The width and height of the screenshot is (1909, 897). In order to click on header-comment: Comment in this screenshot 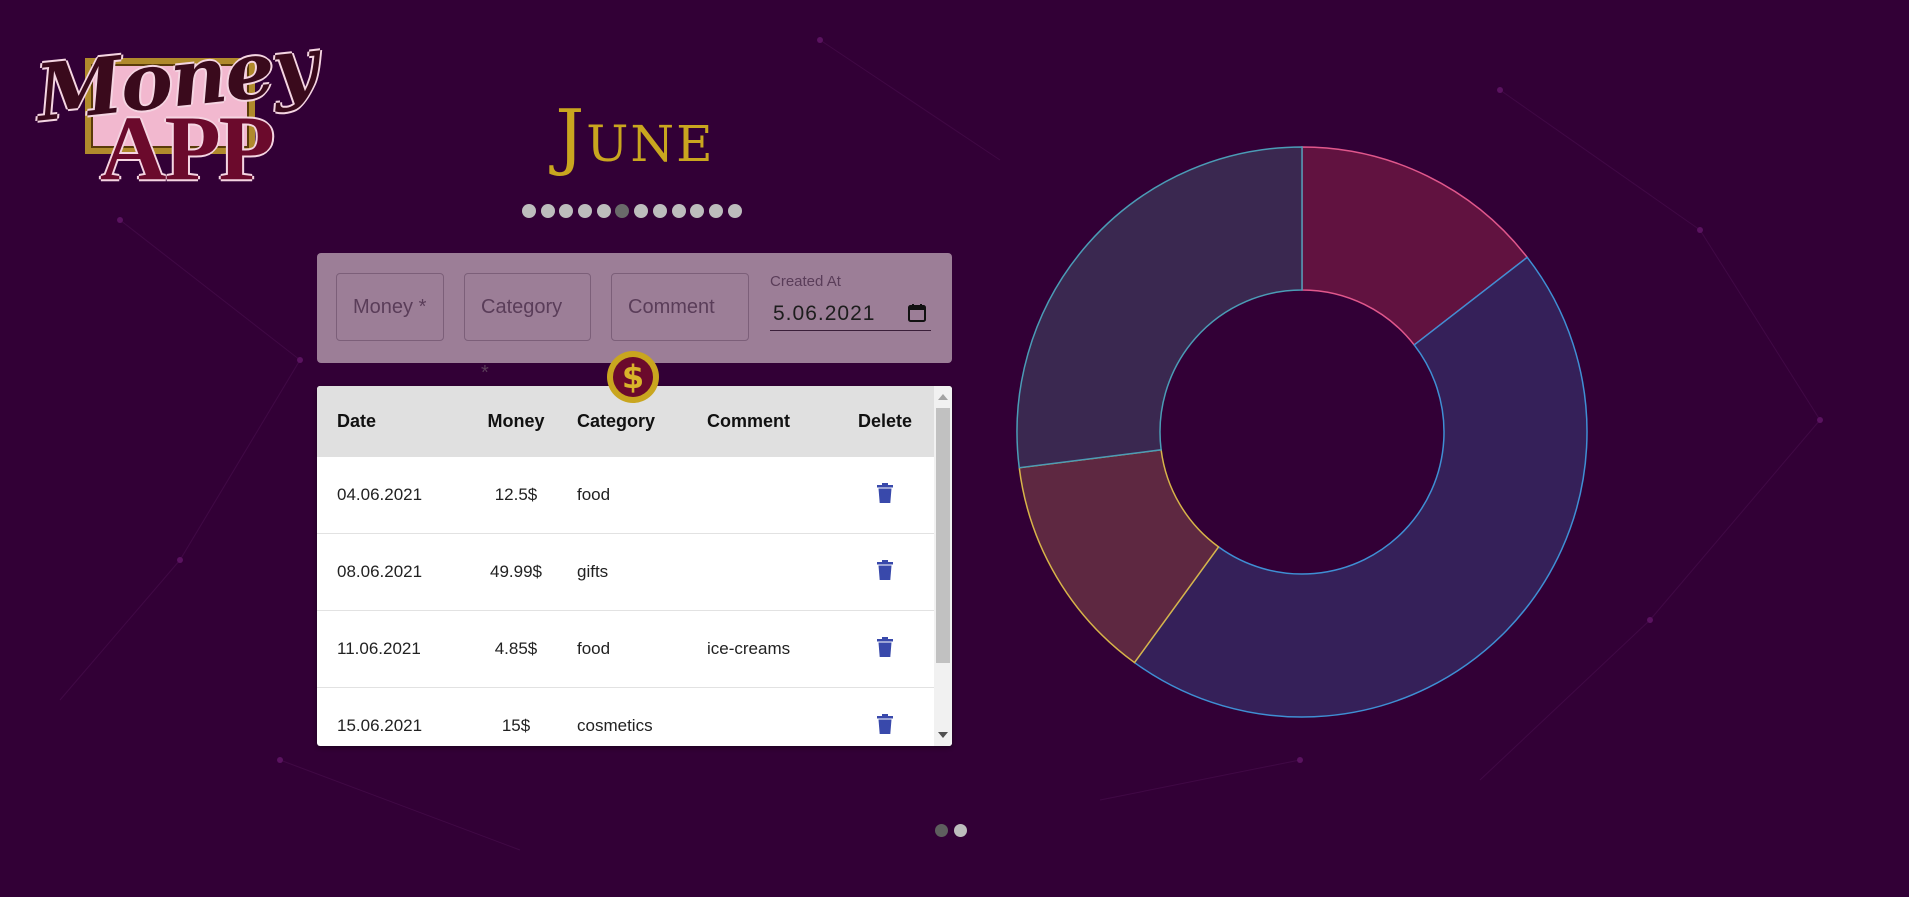, I will do `click(771, 421)`.